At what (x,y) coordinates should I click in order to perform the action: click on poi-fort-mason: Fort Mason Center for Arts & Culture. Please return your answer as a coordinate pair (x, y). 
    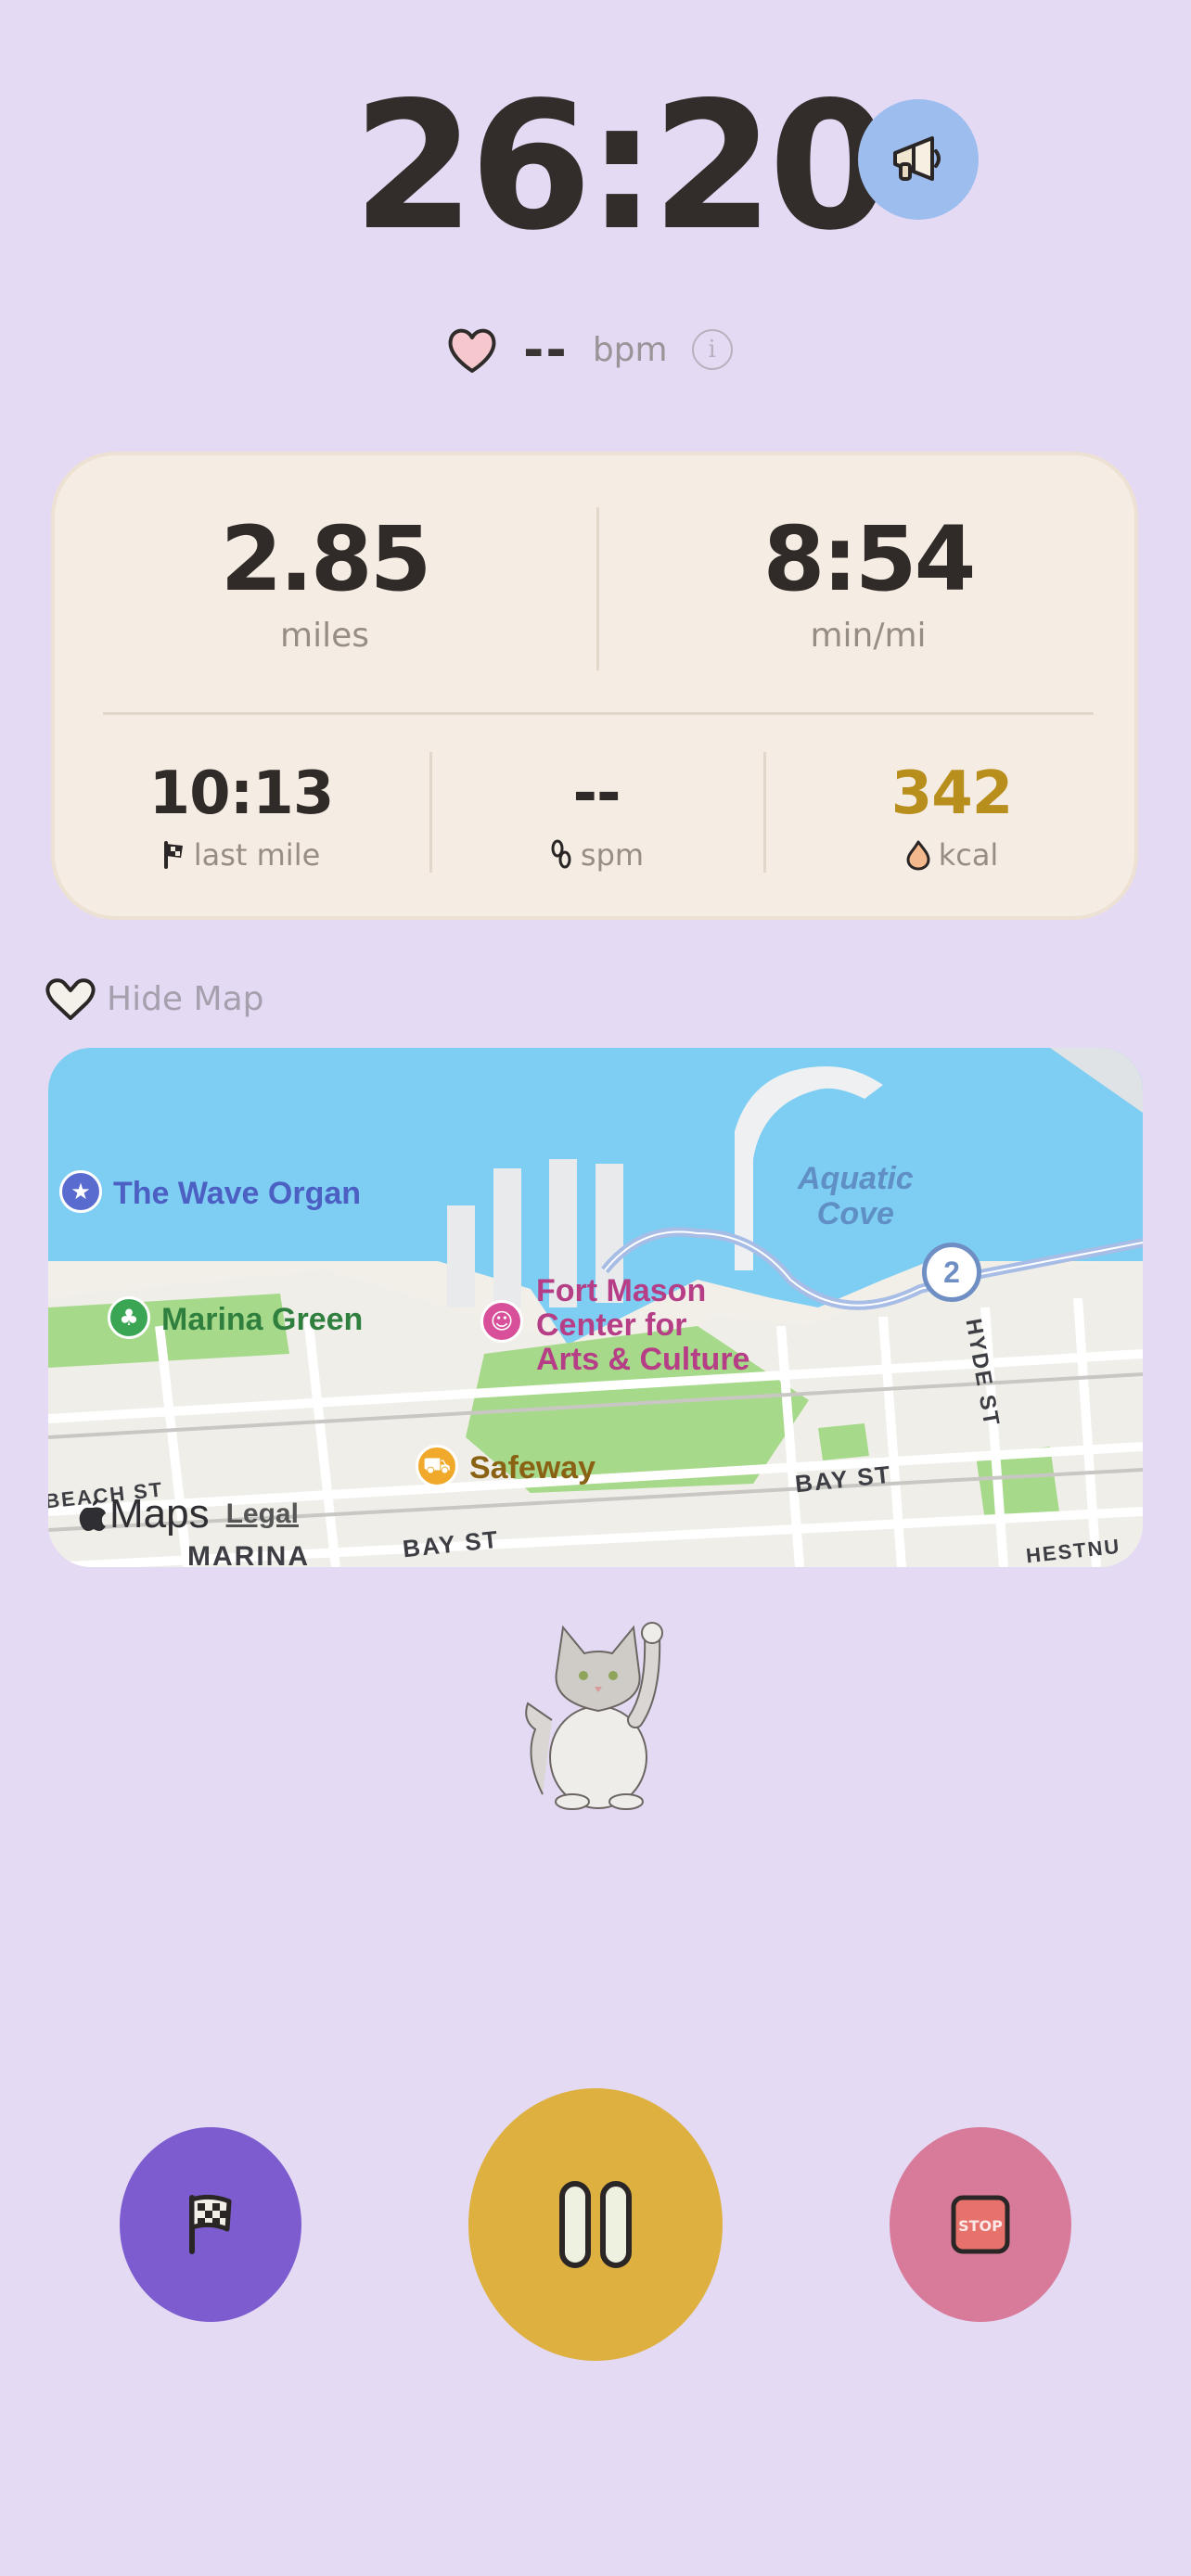
    Looking at the image, I should click on (642, 1325).